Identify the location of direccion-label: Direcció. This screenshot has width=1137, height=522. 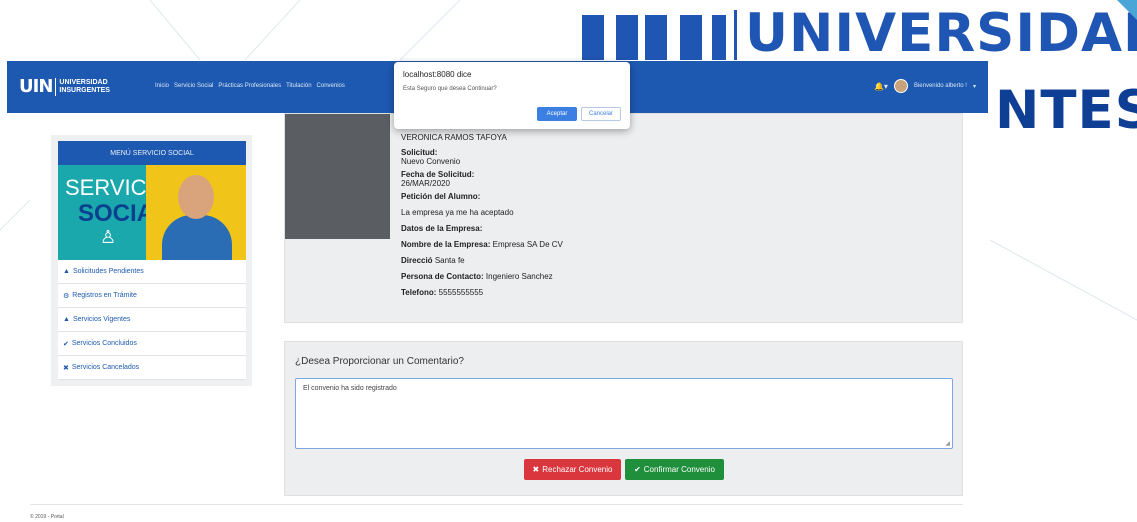
(417, 260).